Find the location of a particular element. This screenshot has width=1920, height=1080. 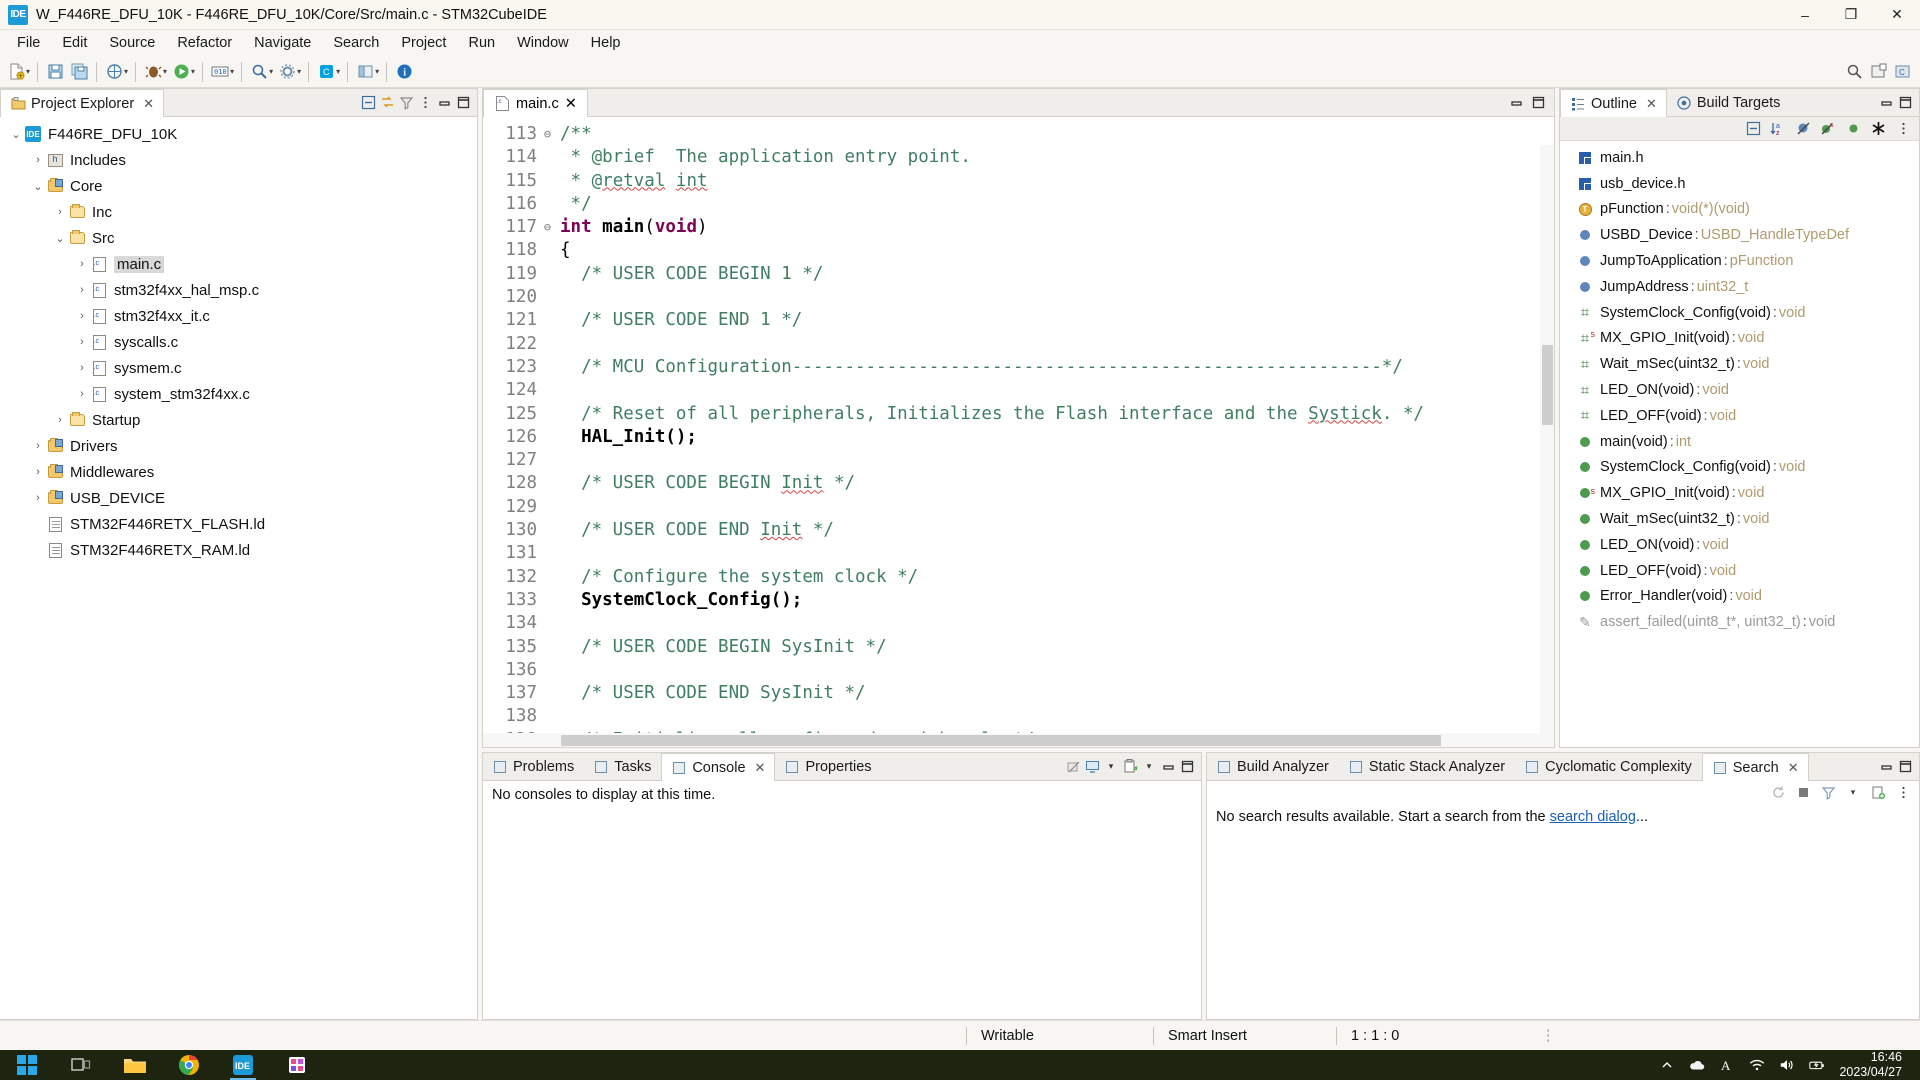

tree-item: › Inc is located at coordinates (238, 212).